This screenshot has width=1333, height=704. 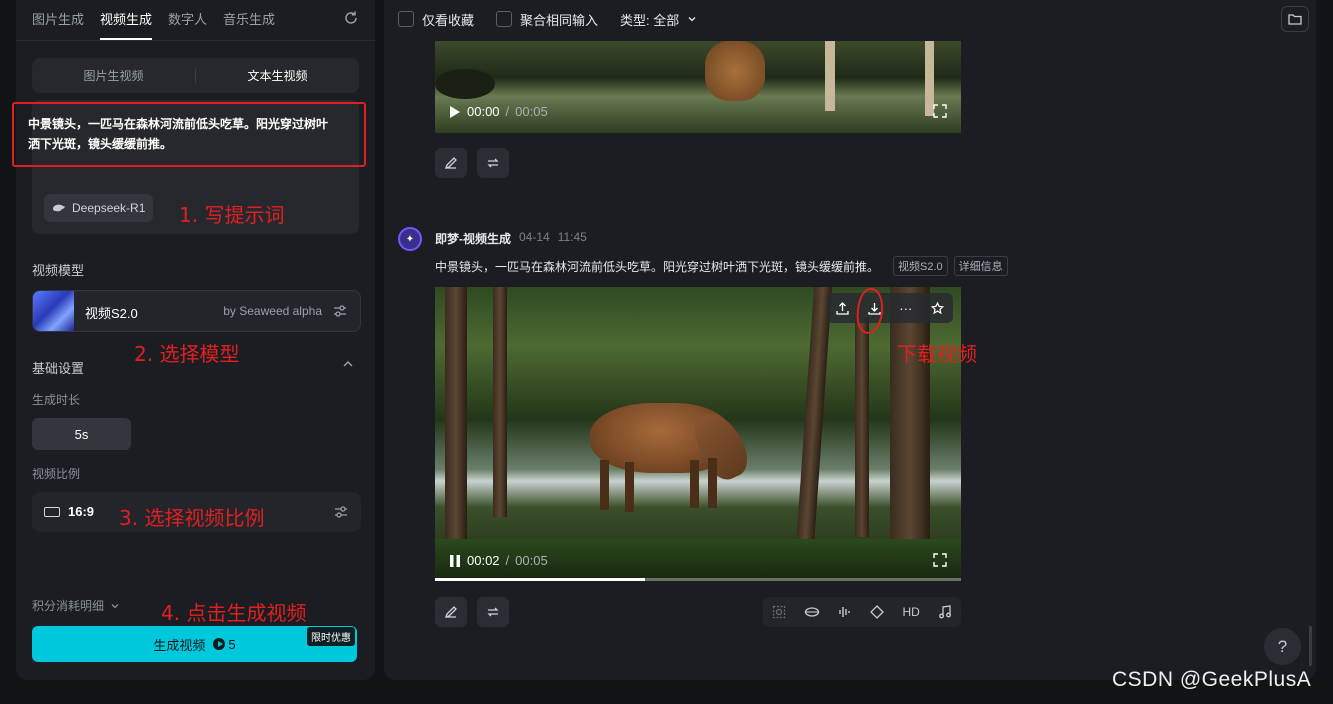 What do you see at coordinates (187, 354) in the screenshot?
I see `annotation-step2: 2. 选择模型` at bounding box center [187, 354].